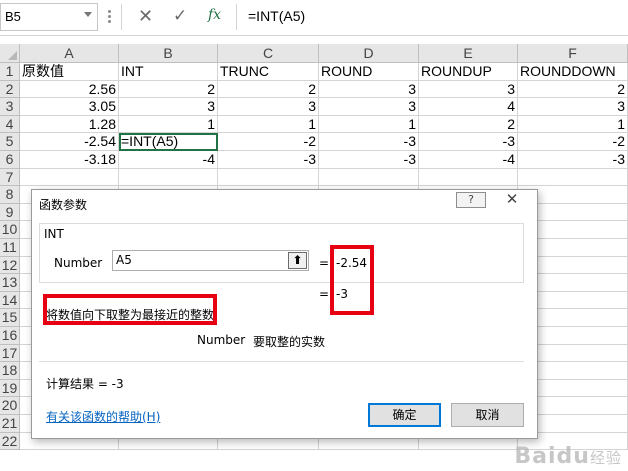 The width and height of the screenshot is (628, 471). What do you see at coordinates (10, 89) in the screenshot?
I see `row-header-2: 2` at bounding box center [10, 89].